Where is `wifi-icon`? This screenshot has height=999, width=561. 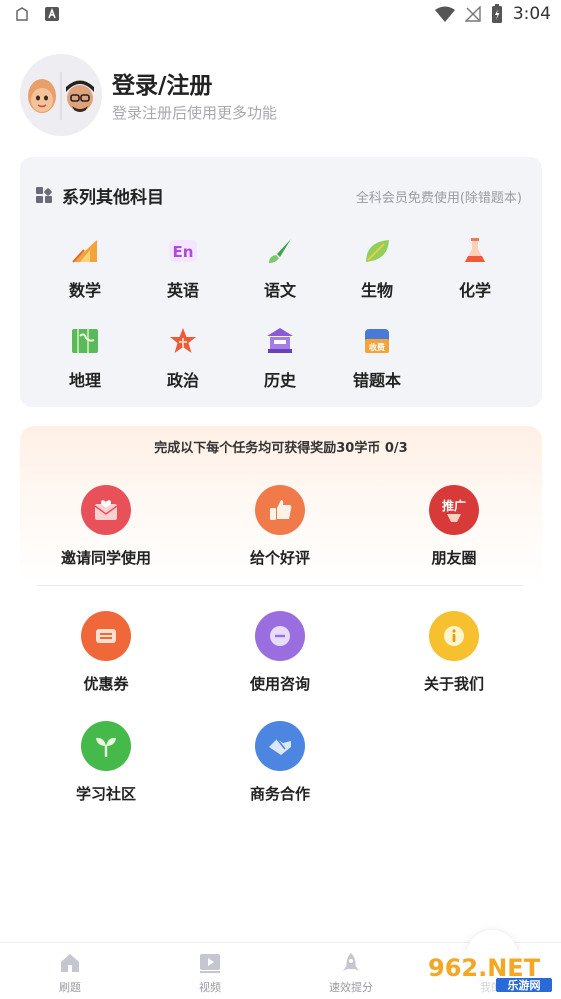
wifi-icon is located at coordinates (444, 14).